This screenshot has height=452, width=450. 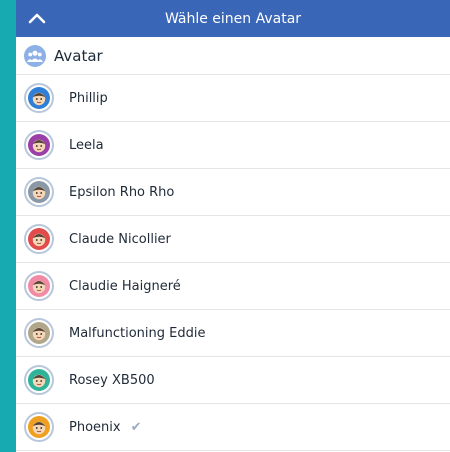 What do you see at coordinates (137, 333) in the screenshot?
I see `avatar-name: Malfunctioning Eddie` at bounding box center [137, 333].